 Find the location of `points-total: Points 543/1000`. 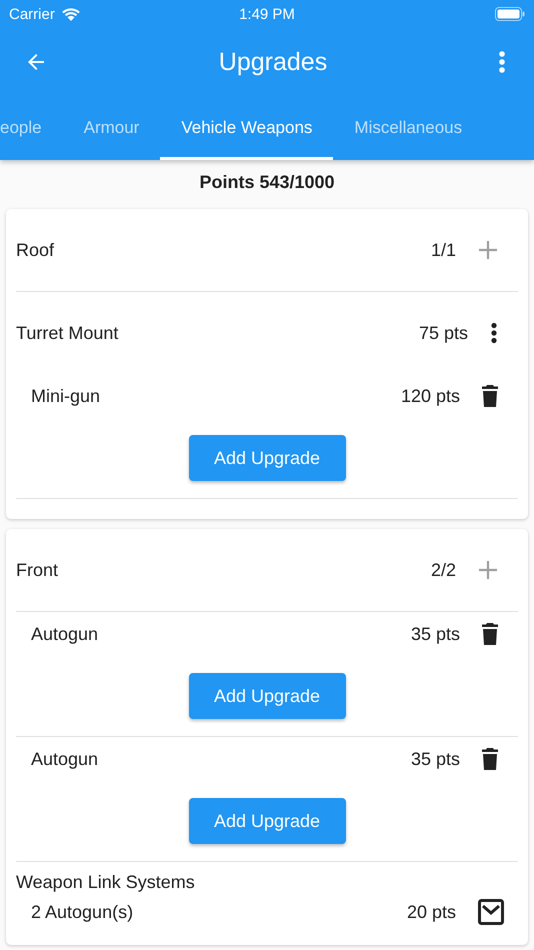

points-total: Points 543/1000 is located at coordinates (267, 182).